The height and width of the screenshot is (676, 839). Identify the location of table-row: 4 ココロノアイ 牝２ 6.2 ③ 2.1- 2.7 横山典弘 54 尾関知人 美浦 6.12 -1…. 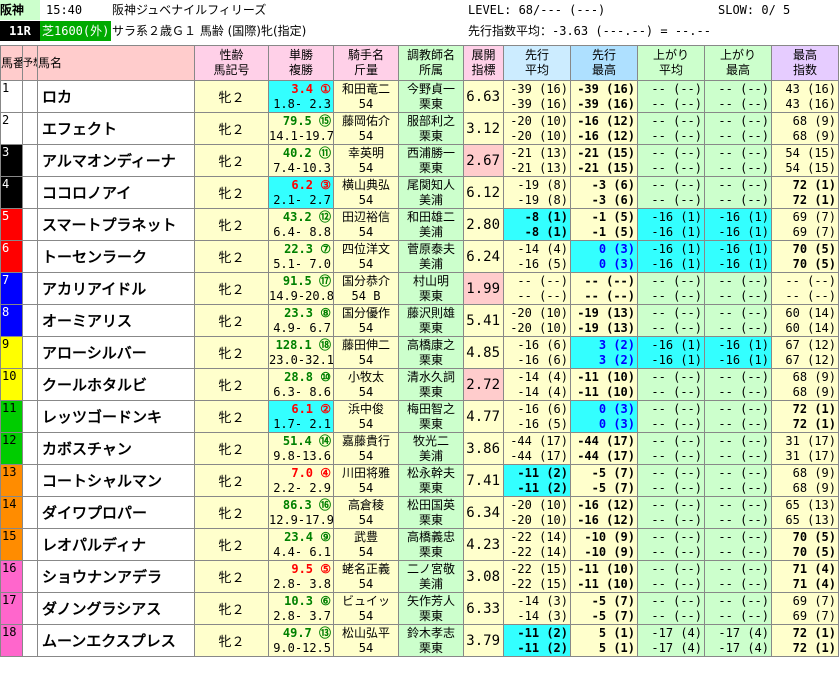
(419, 192).